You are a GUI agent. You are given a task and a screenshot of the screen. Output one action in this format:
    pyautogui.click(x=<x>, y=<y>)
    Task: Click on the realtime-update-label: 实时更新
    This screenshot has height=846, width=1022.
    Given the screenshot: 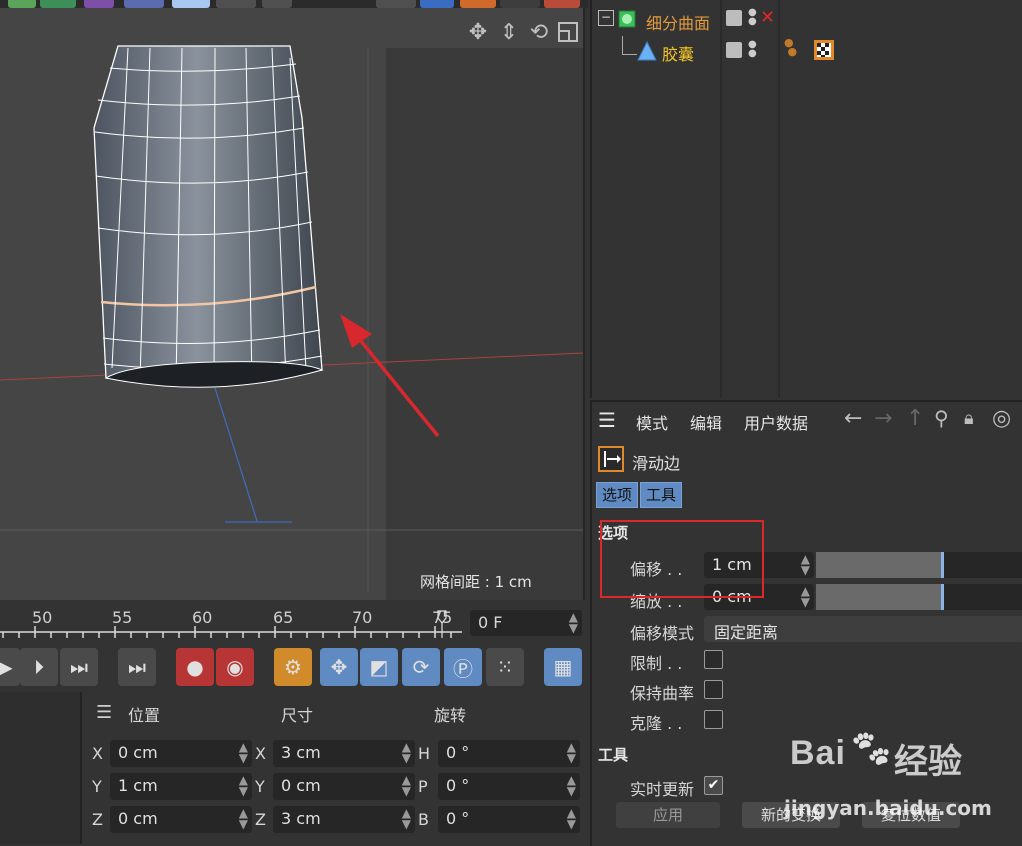 What is the action you would take?
    pyautogui.click(x=662, y=789)
    